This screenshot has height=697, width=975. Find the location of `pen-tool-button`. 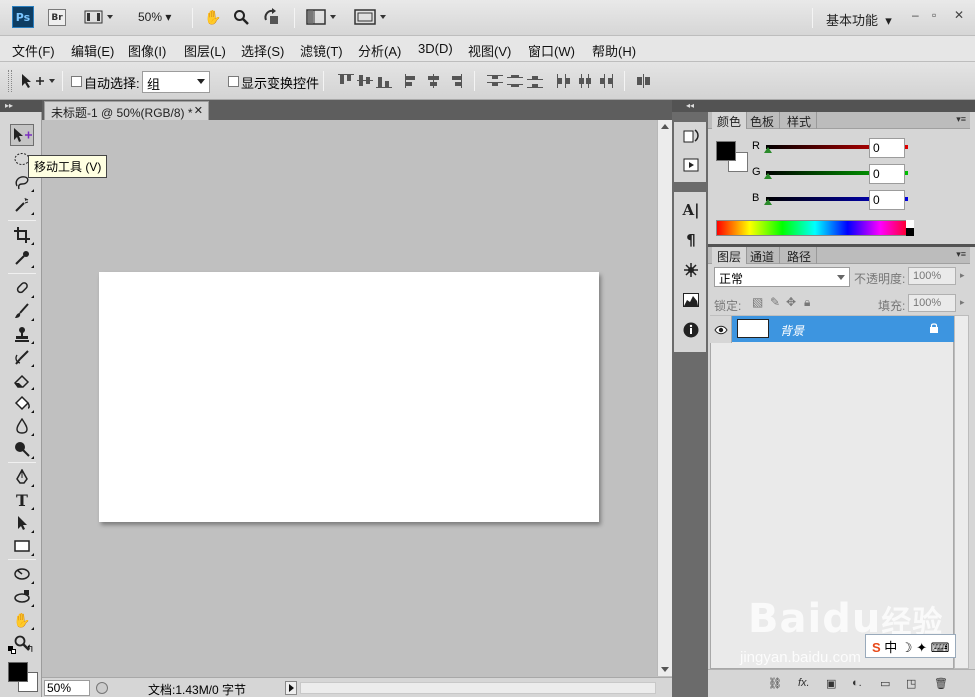

pen-tool-button is located at coordinates (22, 477).